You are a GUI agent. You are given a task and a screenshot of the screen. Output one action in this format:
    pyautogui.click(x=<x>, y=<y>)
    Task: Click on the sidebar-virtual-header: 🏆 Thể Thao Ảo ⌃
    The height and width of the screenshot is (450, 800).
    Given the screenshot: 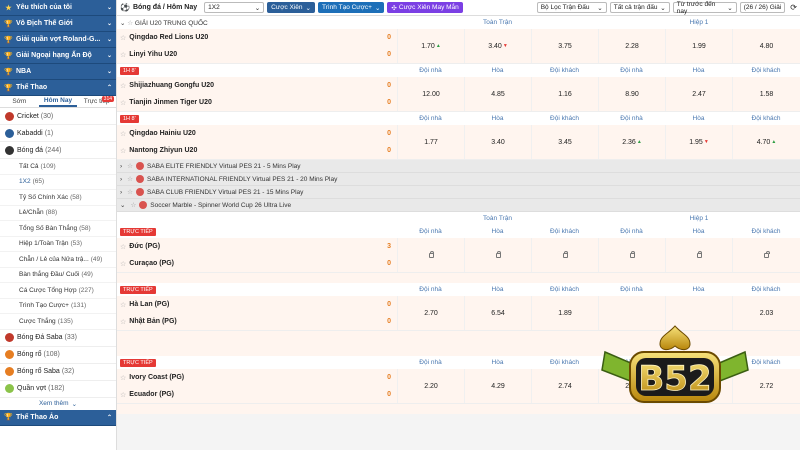 What is the action you would take?
    pyautogui.click(x=58, y=417)
    